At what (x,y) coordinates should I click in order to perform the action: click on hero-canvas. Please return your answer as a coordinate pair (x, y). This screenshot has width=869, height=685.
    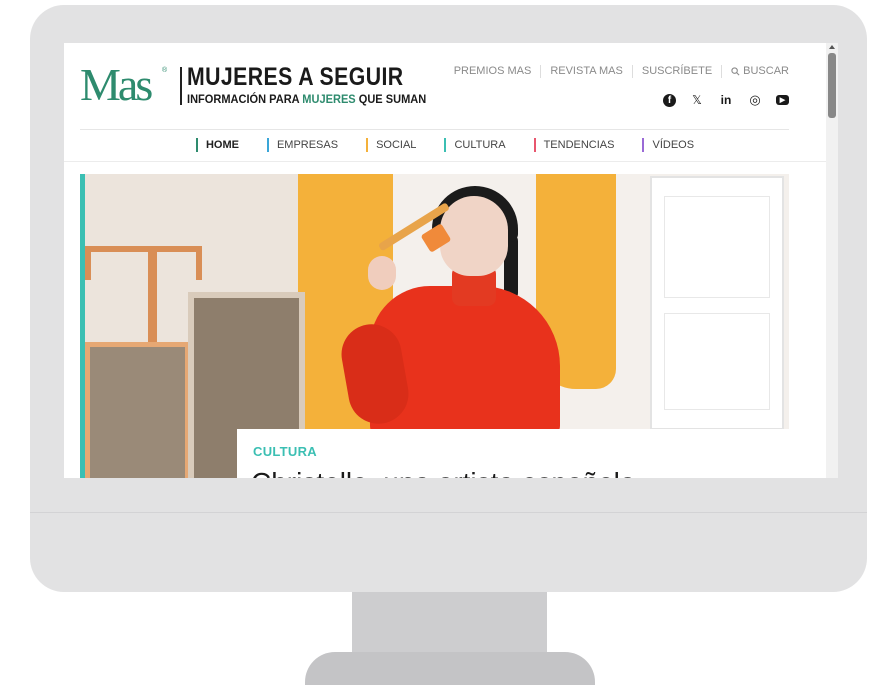
    Looking at the image, I should click on (137, 410).